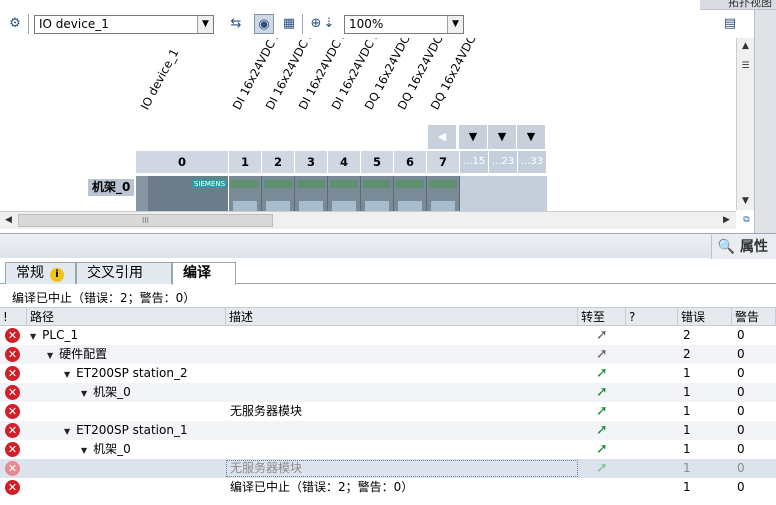 The image size is (776, 505). Describe the element at coordinates (197, 273) in the screenshot. I see `tab-compile-label: 编译` at that location.